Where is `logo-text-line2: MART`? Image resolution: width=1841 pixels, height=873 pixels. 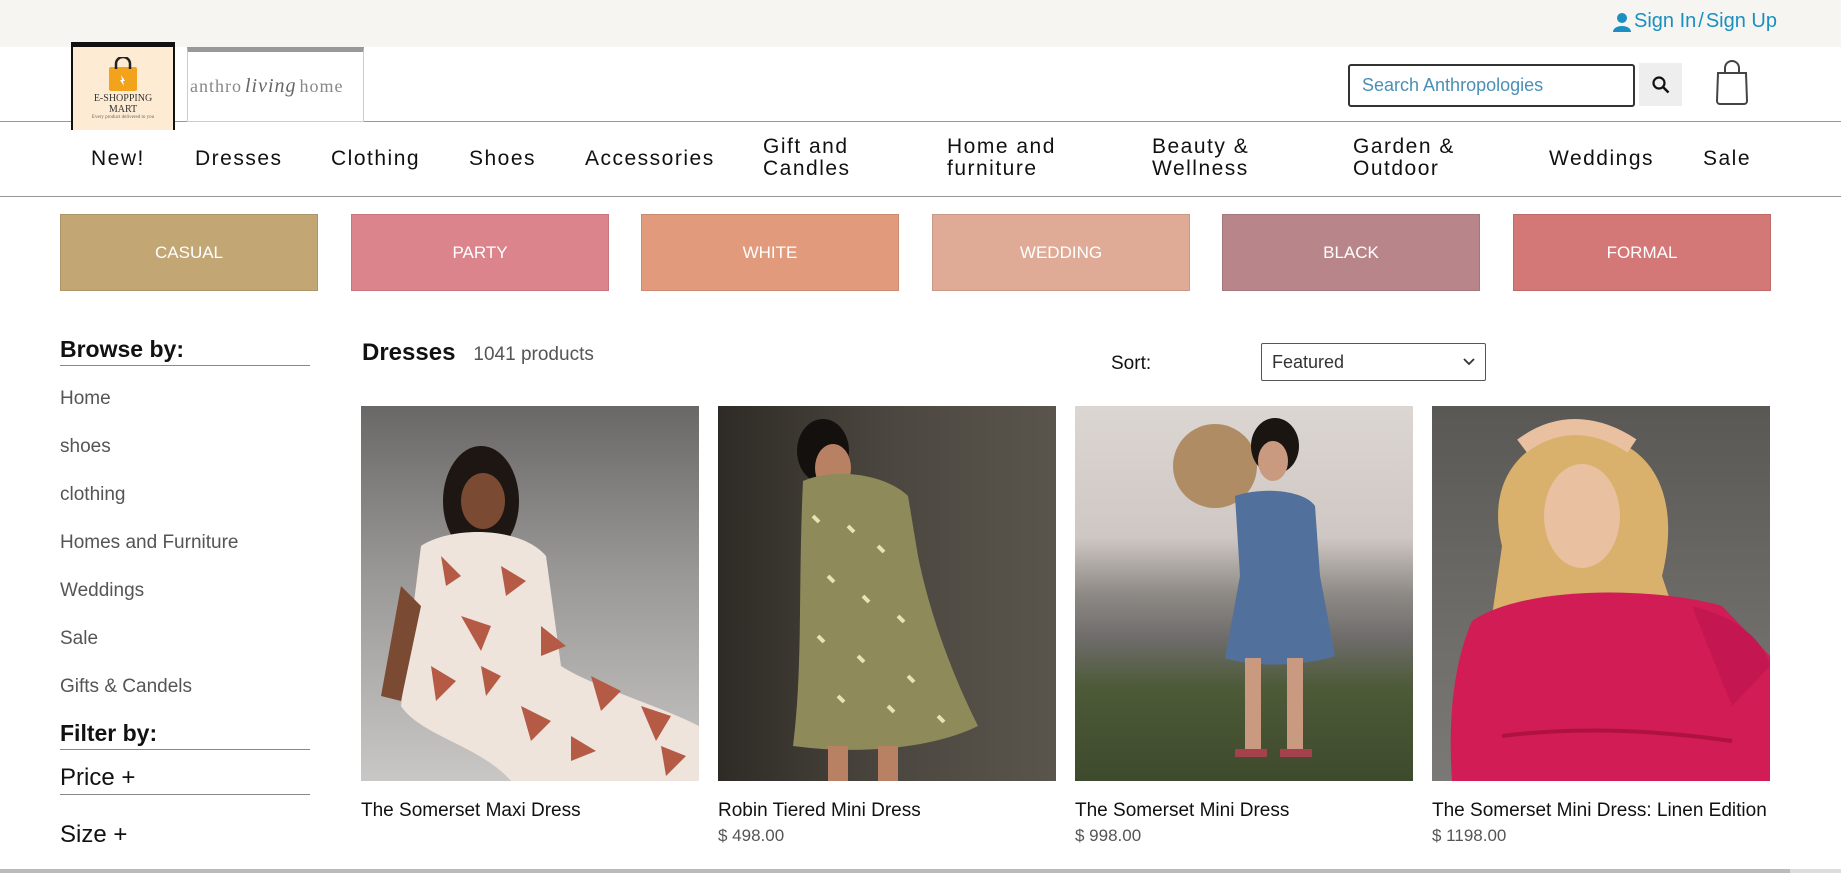
logo-text-line2: MART is located at coordinates (123, 109).